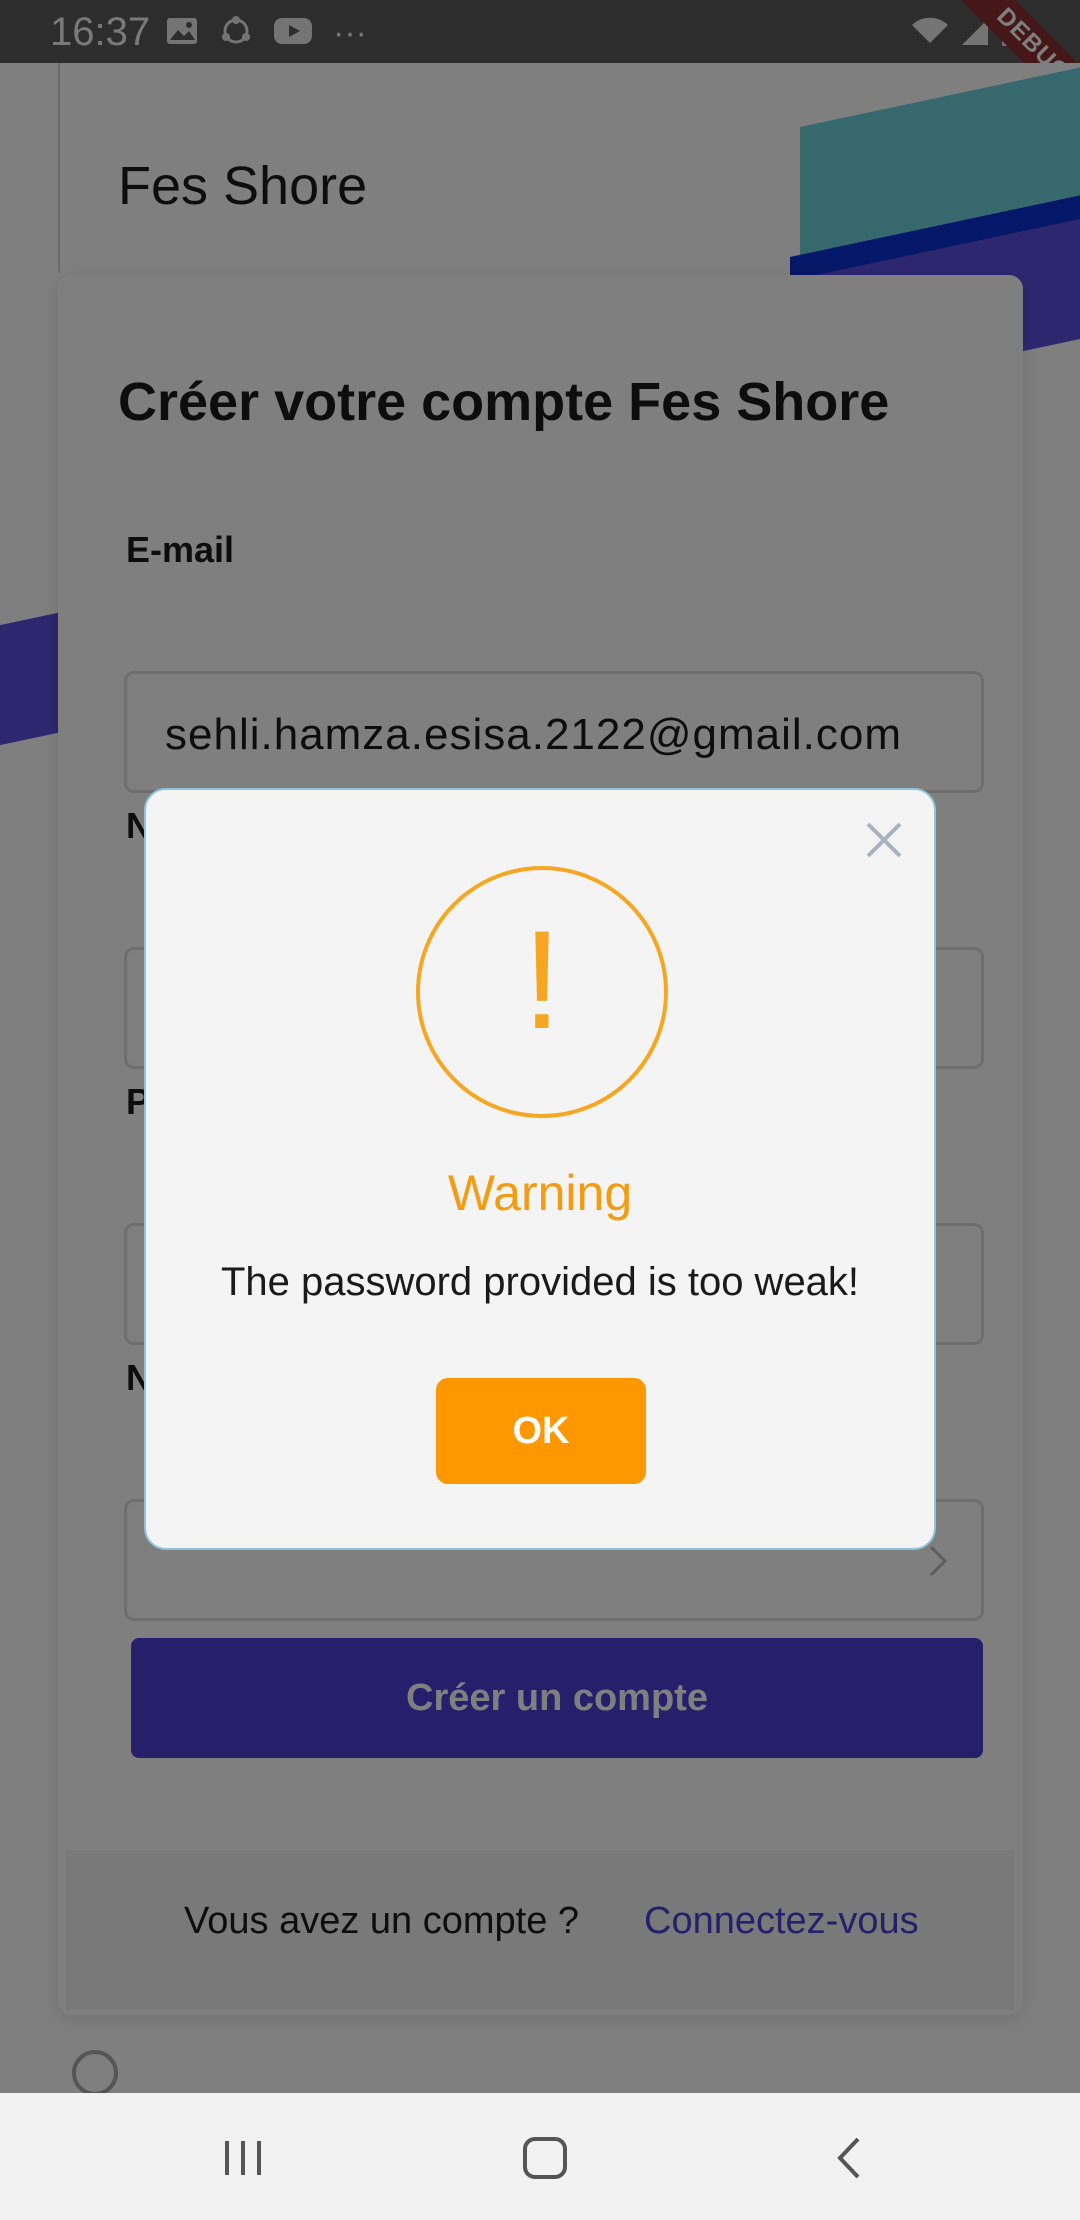 The width and height of the screenshot is (1080, 2220). What do you see at coordinates (884, 840) in the screenshot?
I see `close-icon` at bounding box center [884, 840].